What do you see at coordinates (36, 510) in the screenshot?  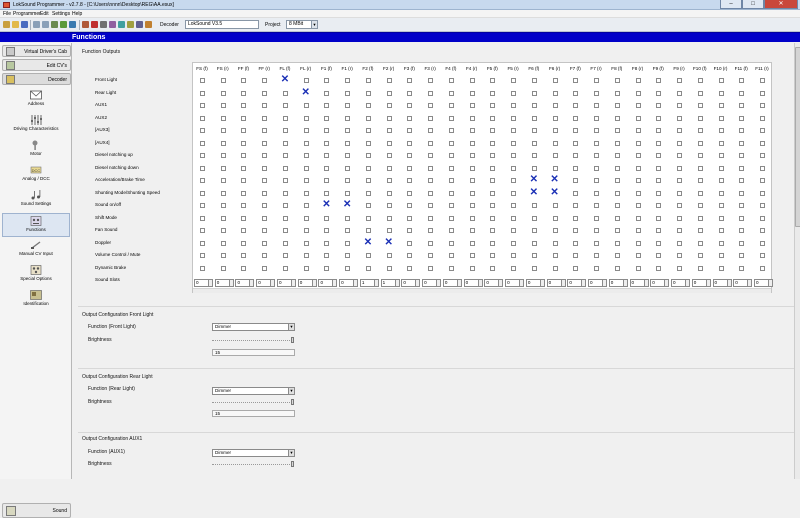 I see `tab-sound: Sound` at bounding box center [36, 510].